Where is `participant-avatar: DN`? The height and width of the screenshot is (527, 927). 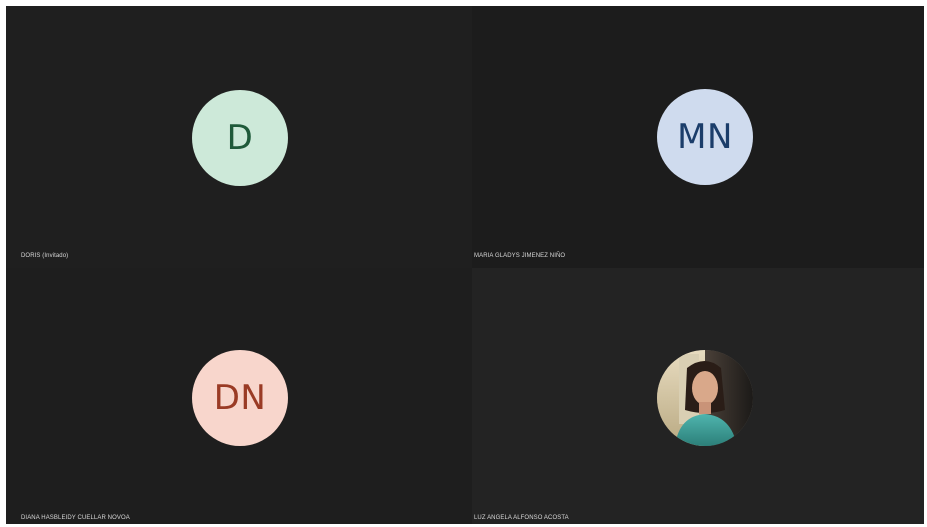 participant-avatar: DN is located at coordinates (240, 398).